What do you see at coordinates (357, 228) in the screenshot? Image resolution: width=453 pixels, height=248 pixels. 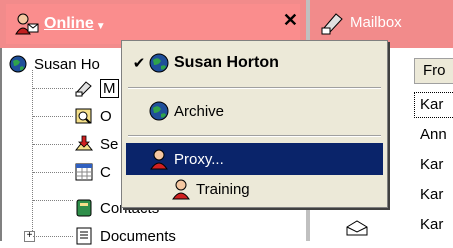 I see `open-envelope-icon` at bounding box center [357, 228].